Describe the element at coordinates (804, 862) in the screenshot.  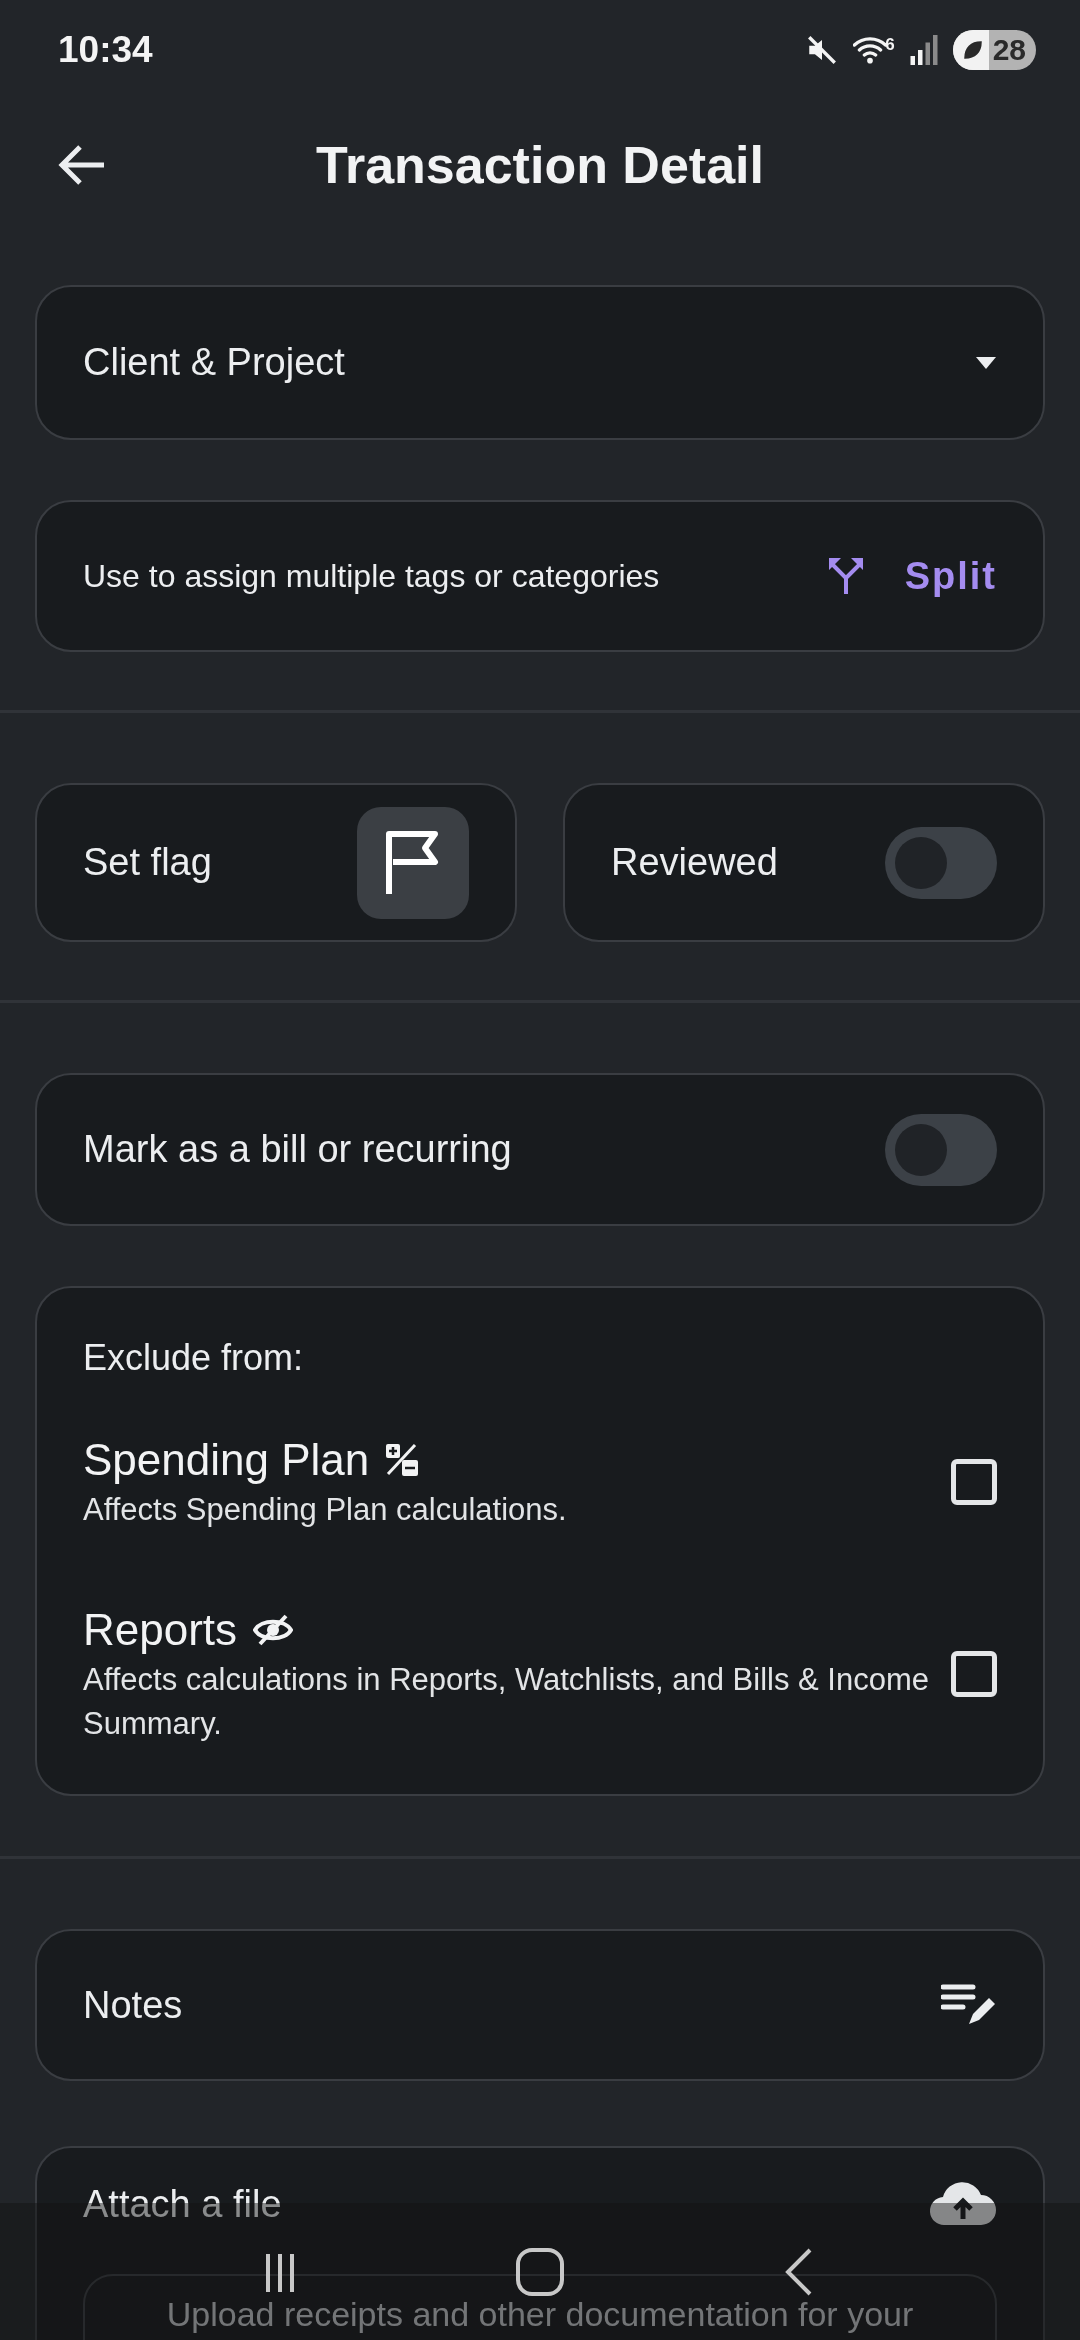
I see `reviewed-card: Reviewed` at that location.